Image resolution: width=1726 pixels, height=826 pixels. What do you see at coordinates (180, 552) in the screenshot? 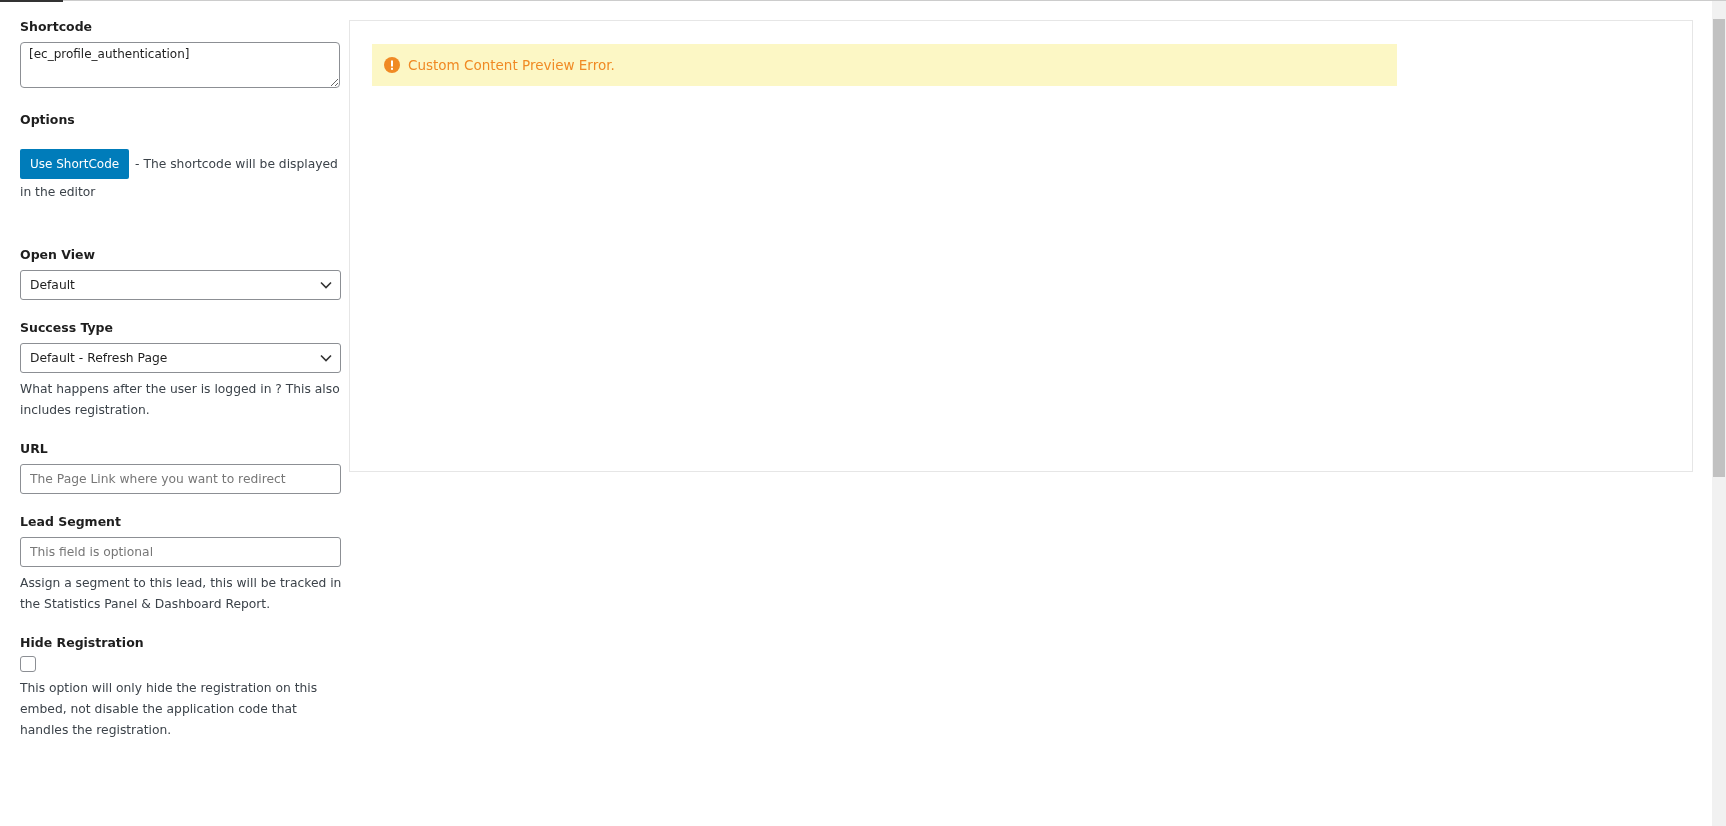
I see `text-input: This field is optional` at bounding box center [180, 552].